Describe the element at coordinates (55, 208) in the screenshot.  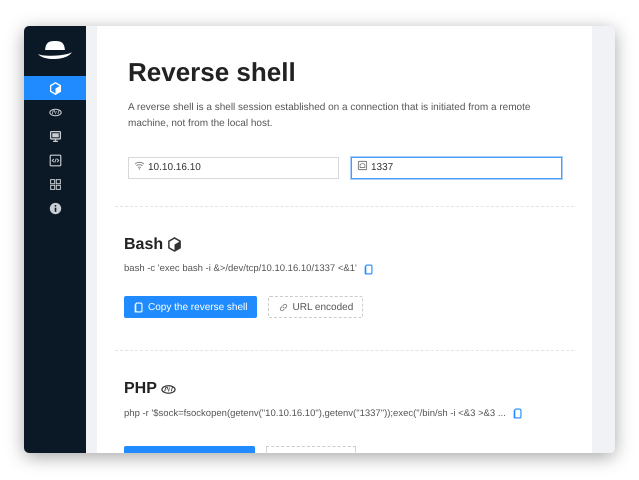
I see `info-icon` at that location.